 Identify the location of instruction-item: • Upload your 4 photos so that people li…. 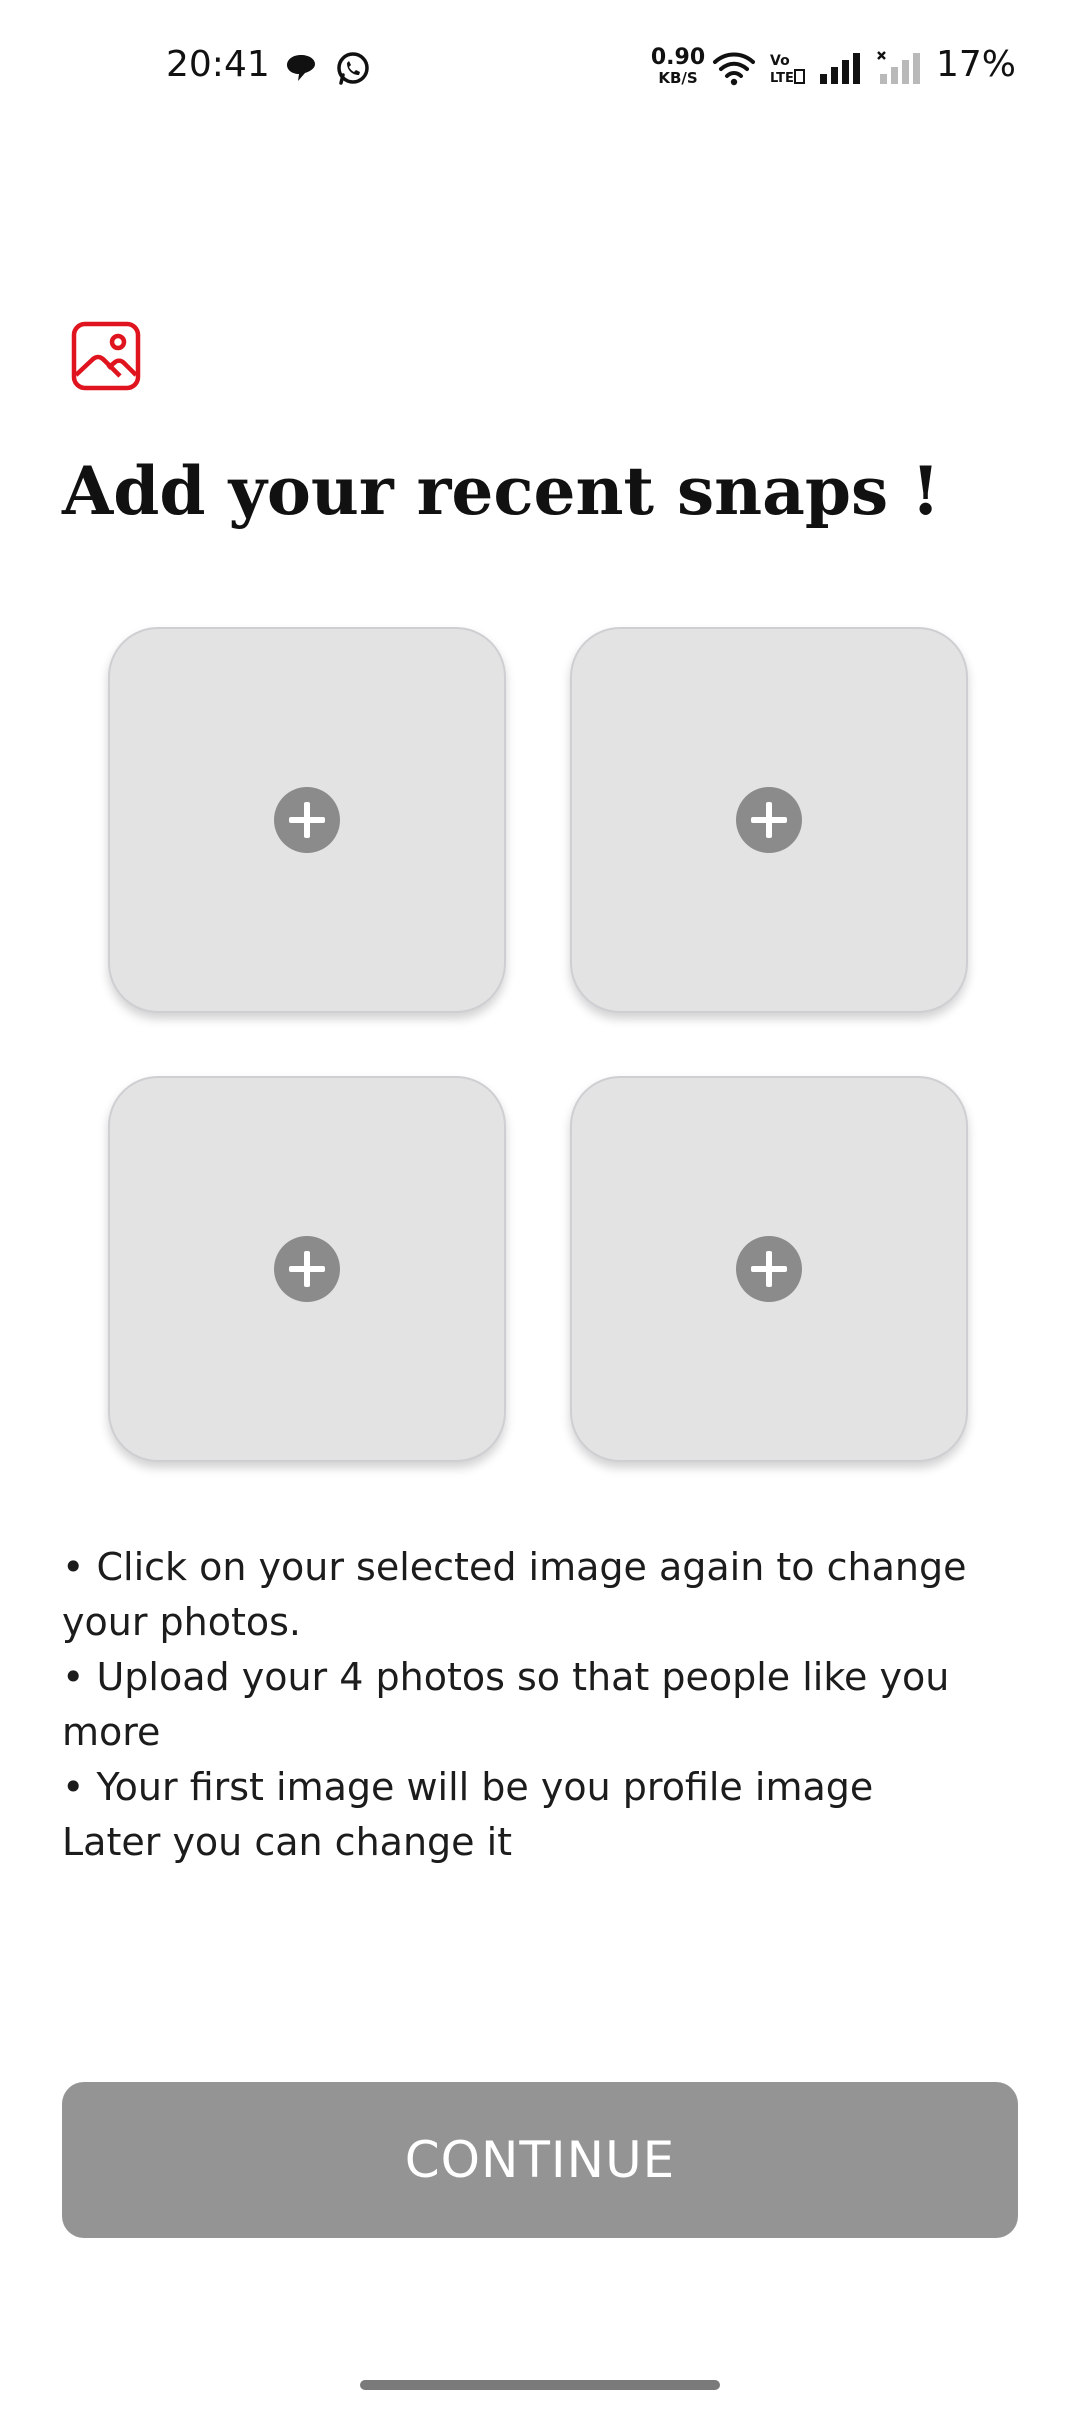
(506, 1704).